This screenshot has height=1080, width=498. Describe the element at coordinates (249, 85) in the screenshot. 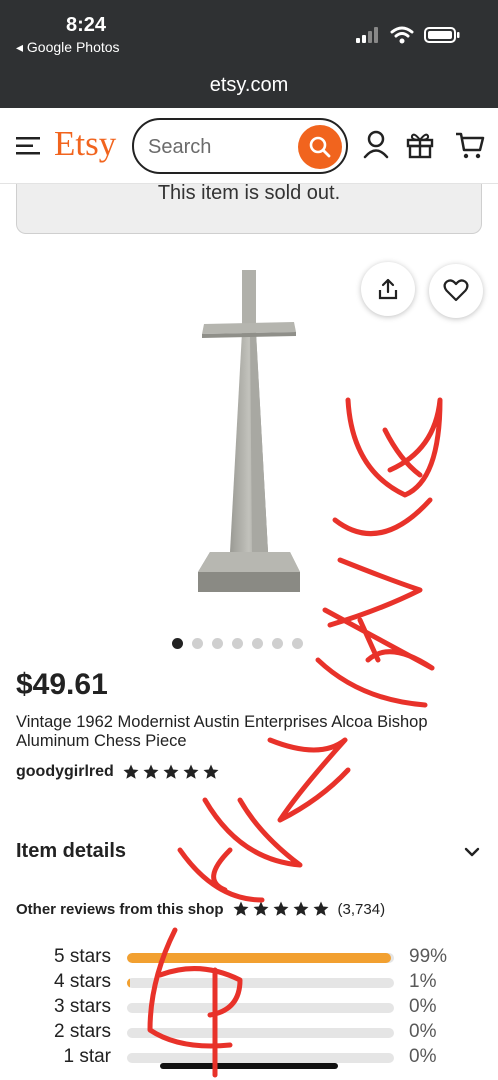

I see `address-bar-url: etsy.com` at that location.